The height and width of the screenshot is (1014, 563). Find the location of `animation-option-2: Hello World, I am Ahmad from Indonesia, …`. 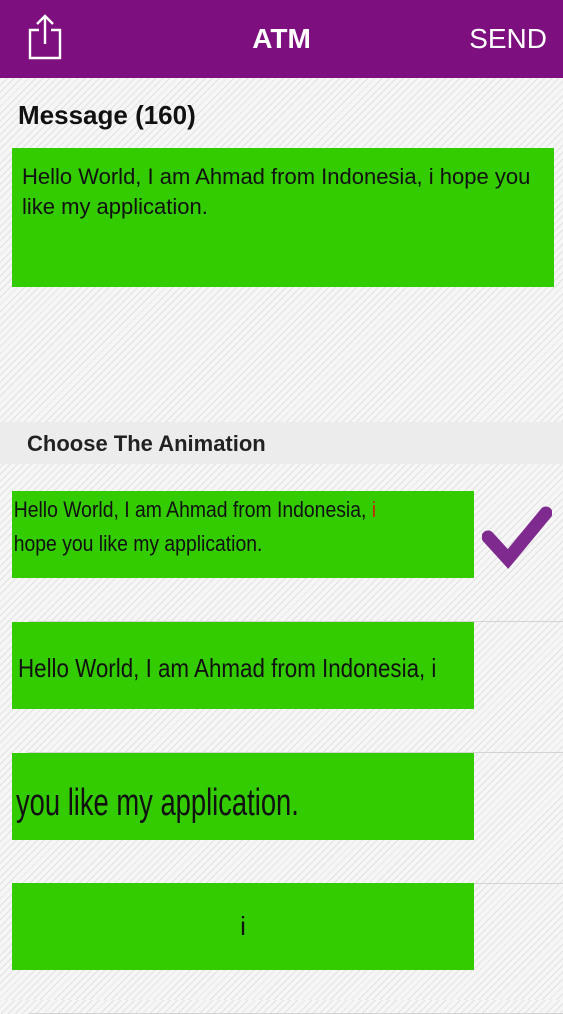

animation-option-2: Hello World, I am Ahmad from Indonesia, … is located at coordinates (281, 687).